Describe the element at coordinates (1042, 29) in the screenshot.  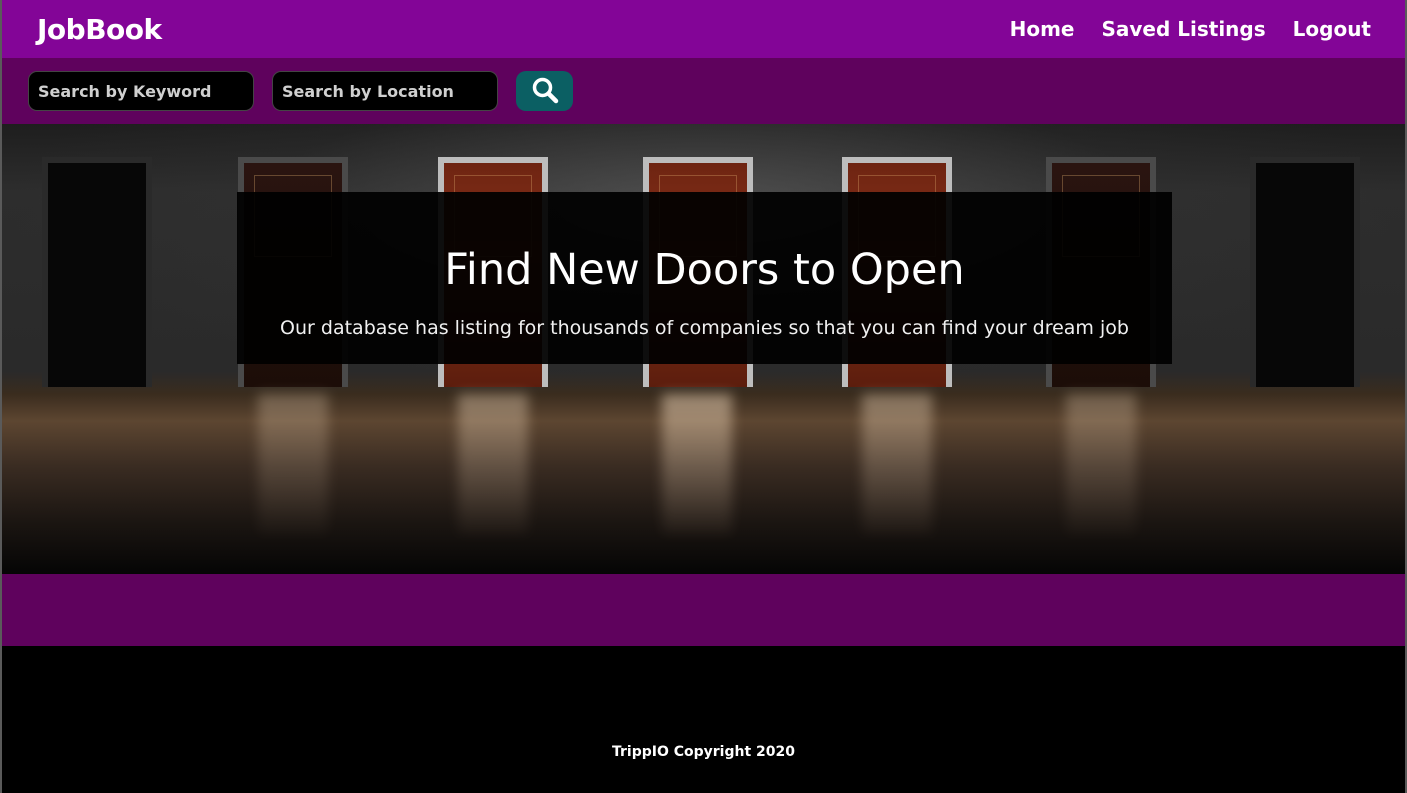
I see `nav-link-home: Home` at that location.